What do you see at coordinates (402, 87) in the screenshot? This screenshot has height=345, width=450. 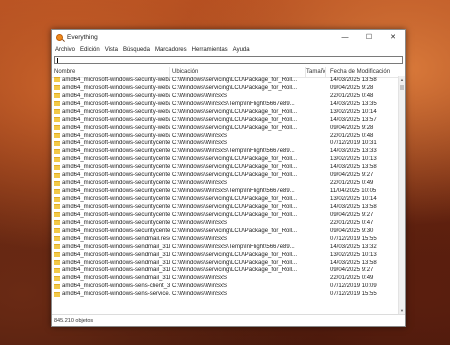 I see `scroll-thumb` at bounding box center [402, 87].